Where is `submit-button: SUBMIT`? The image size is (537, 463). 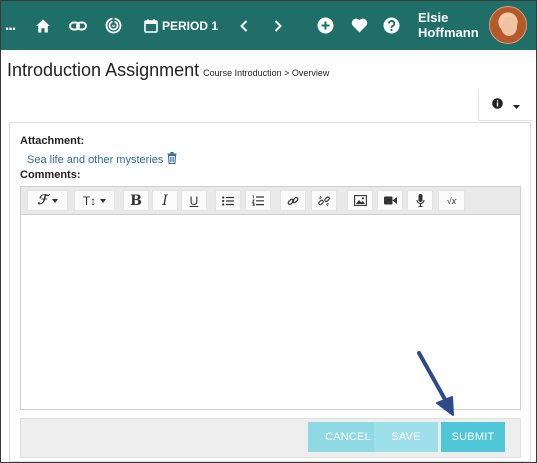
submit-button: SUBMIT is located at coordinates (473, 437).